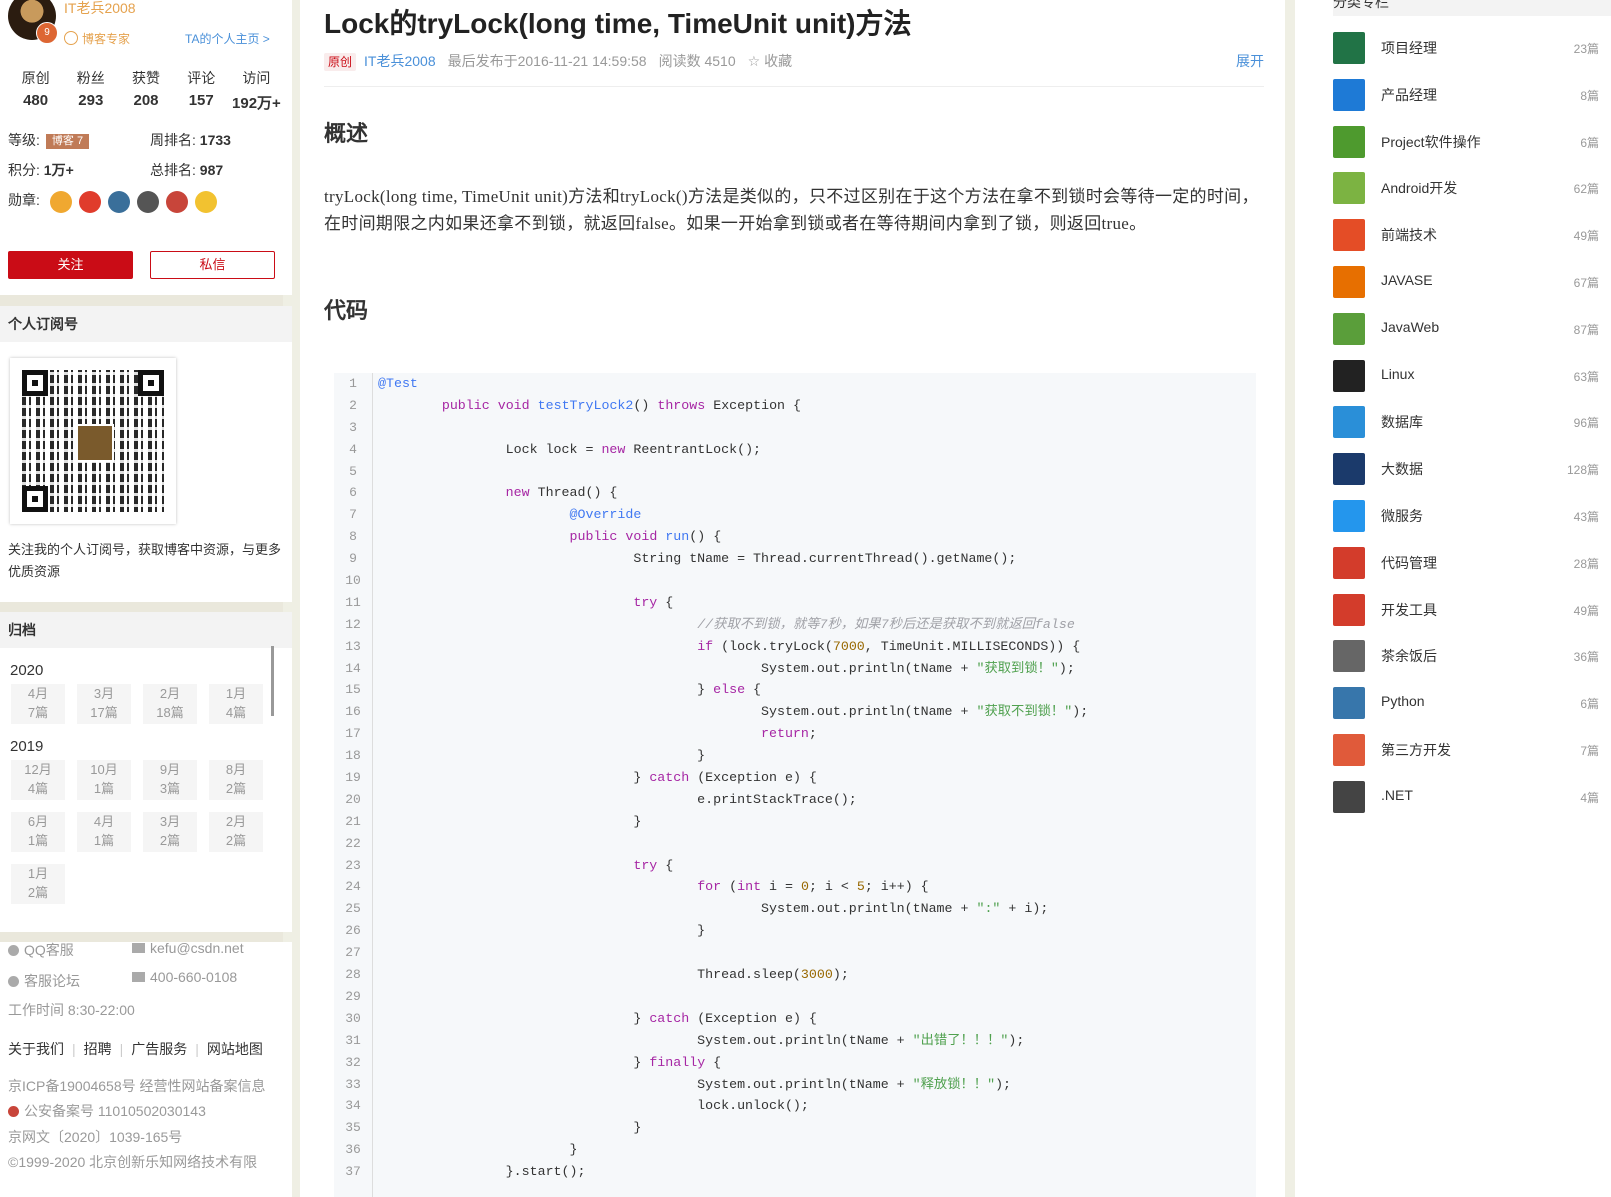  Describe the element at coordinates (90, 202) in the screenshot. I see `medal-red-icon` at that location.